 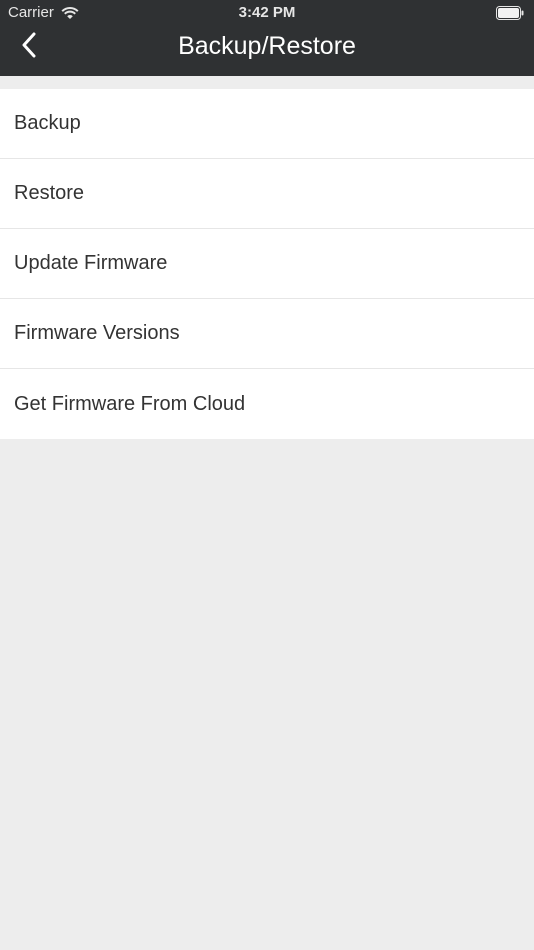 I want to click on menu-item-update-firmware: Update Firmware, so click(x=267, y=264).